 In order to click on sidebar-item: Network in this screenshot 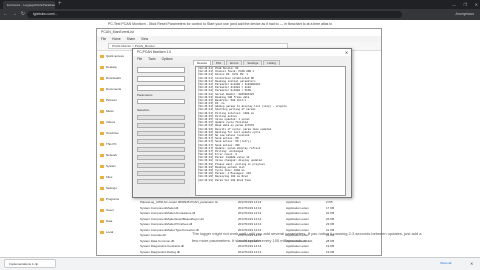, I will do `click(115, 155)`.